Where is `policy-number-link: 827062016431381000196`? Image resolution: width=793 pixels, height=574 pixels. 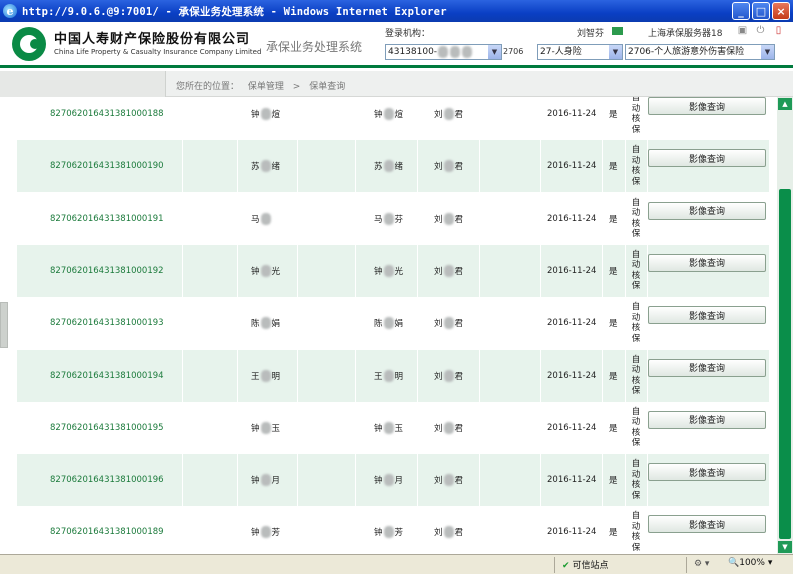 policy-number-link: 827062016431381000196 is located at coordinates (107, 480).